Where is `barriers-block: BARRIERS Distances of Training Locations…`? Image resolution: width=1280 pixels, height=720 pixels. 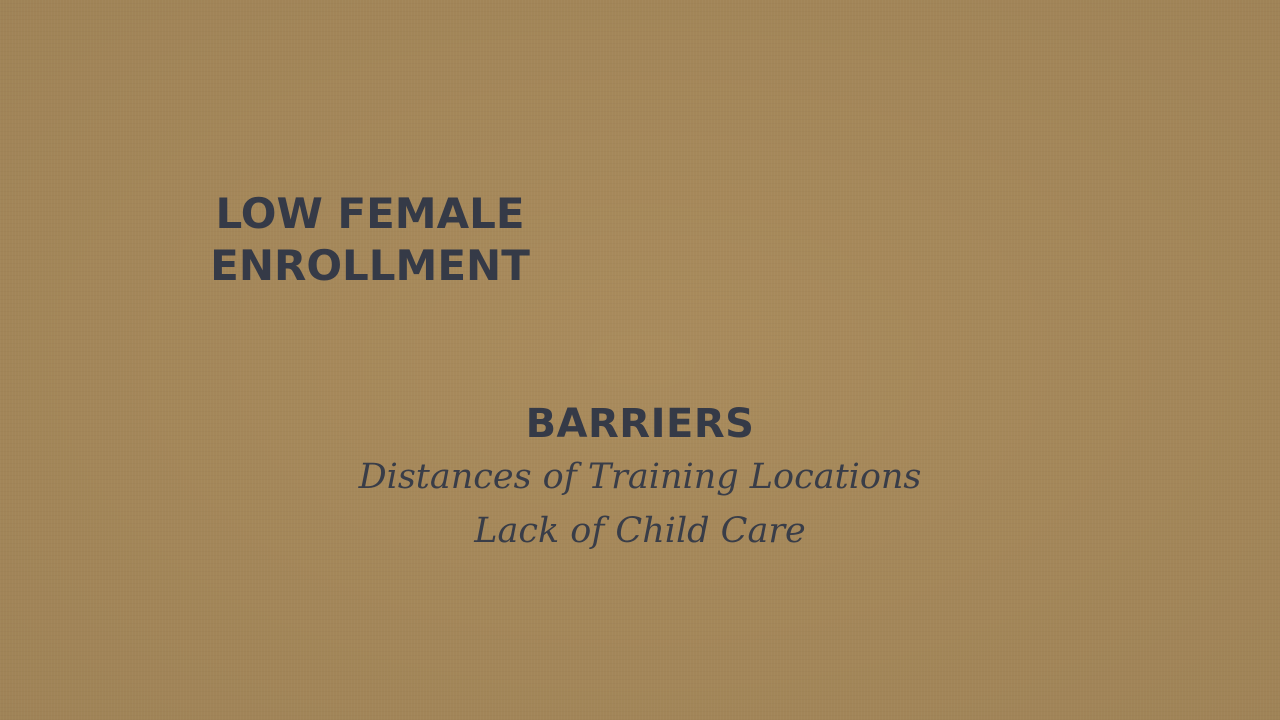 barriers-block: BARRIERS Distances of Training Locations… is located at coordinates (640, 478).